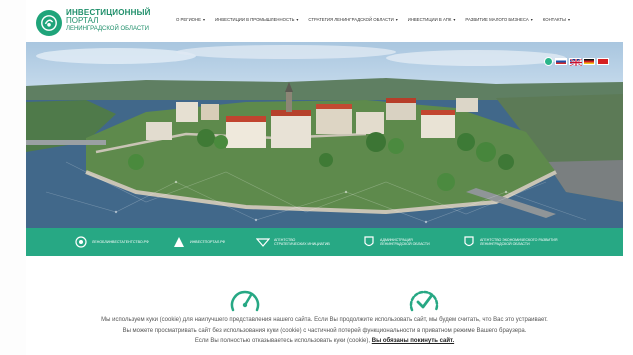 The height and width of the screenshot is (355, 633). I want to click on partner-investportal: ИНВЕСТПОРТАЛ.РФ, so click(198, 242).